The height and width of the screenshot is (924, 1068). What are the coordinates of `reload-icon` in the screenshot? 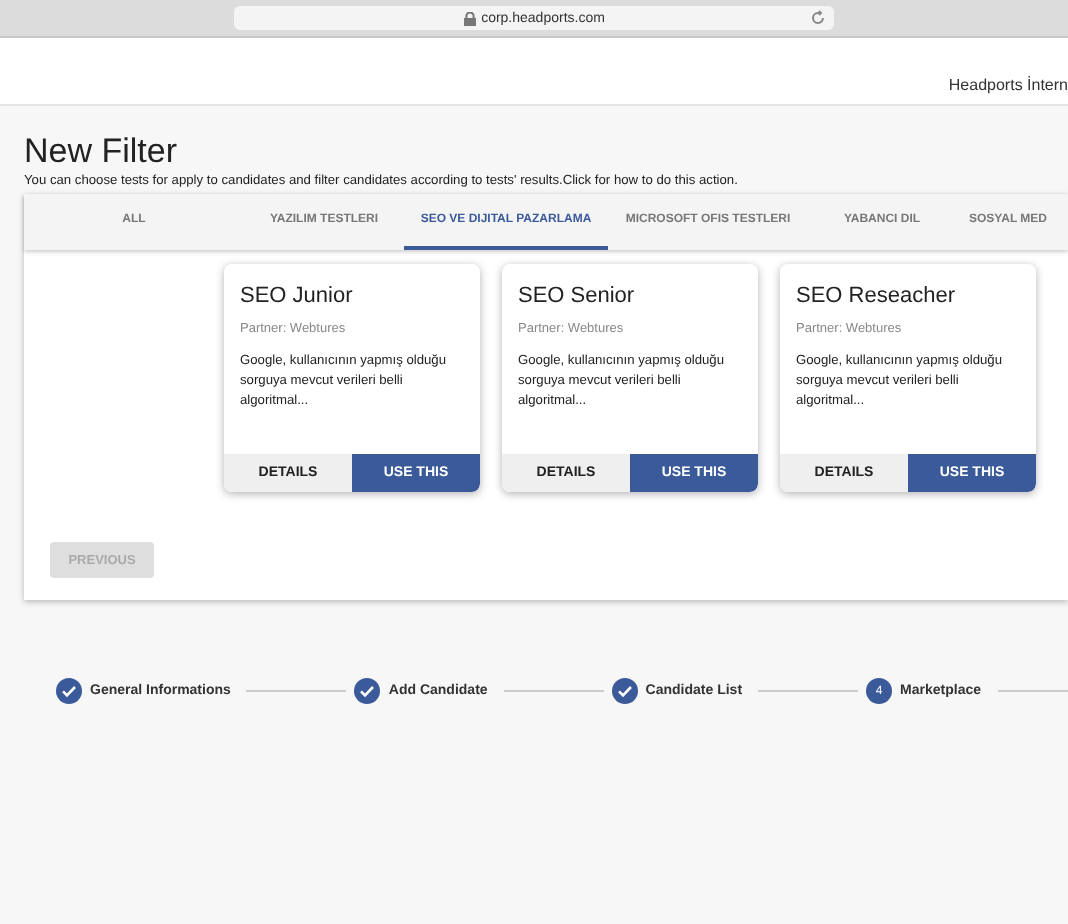 It's located at (818, 18).